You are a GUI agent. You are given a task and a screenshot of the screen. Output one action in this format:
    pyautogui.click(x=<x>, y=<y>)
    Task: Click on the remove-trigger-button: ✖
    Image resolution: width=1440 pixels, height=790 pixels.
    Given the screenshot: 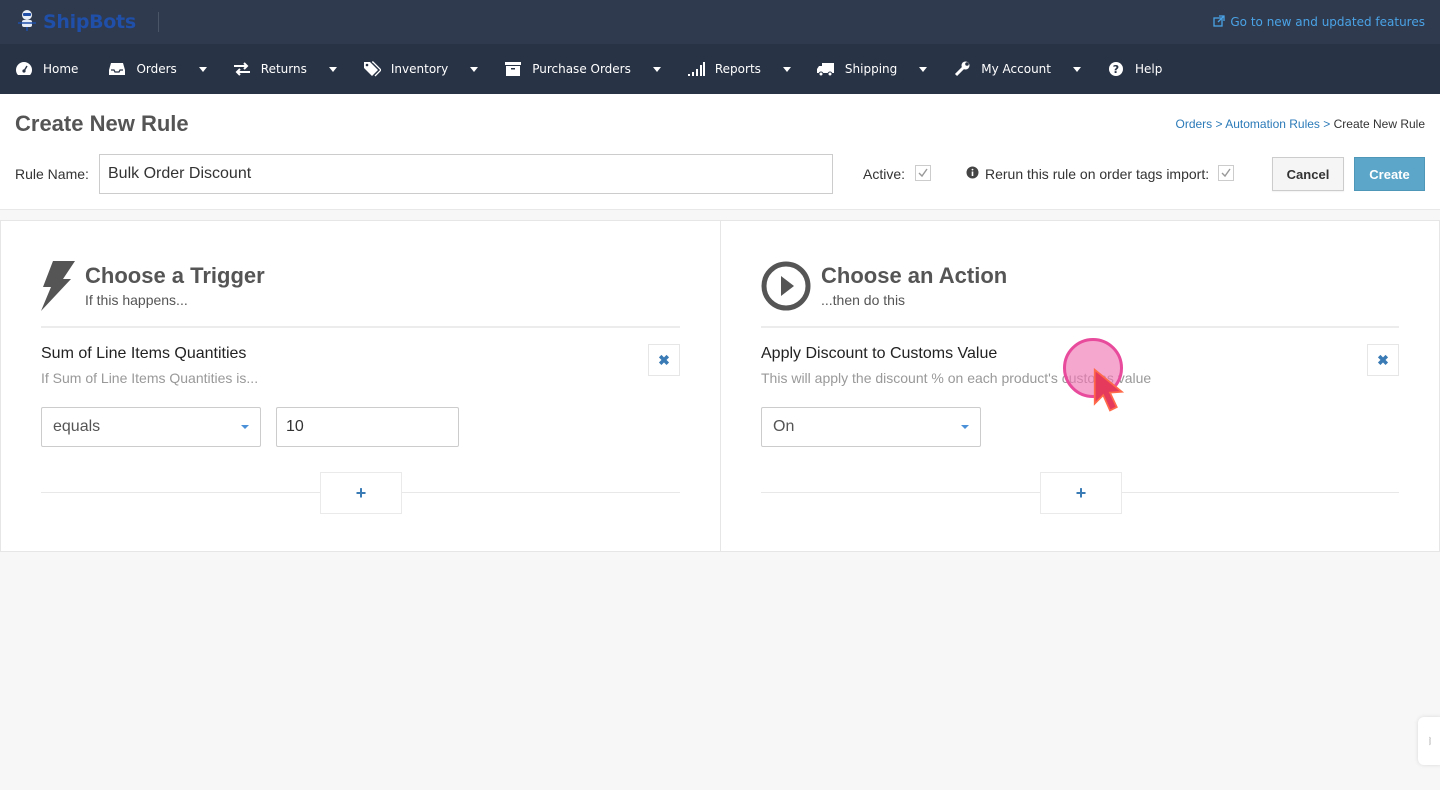 What is the action you would take?
    pyautogui.click(x=664, y=360)
    